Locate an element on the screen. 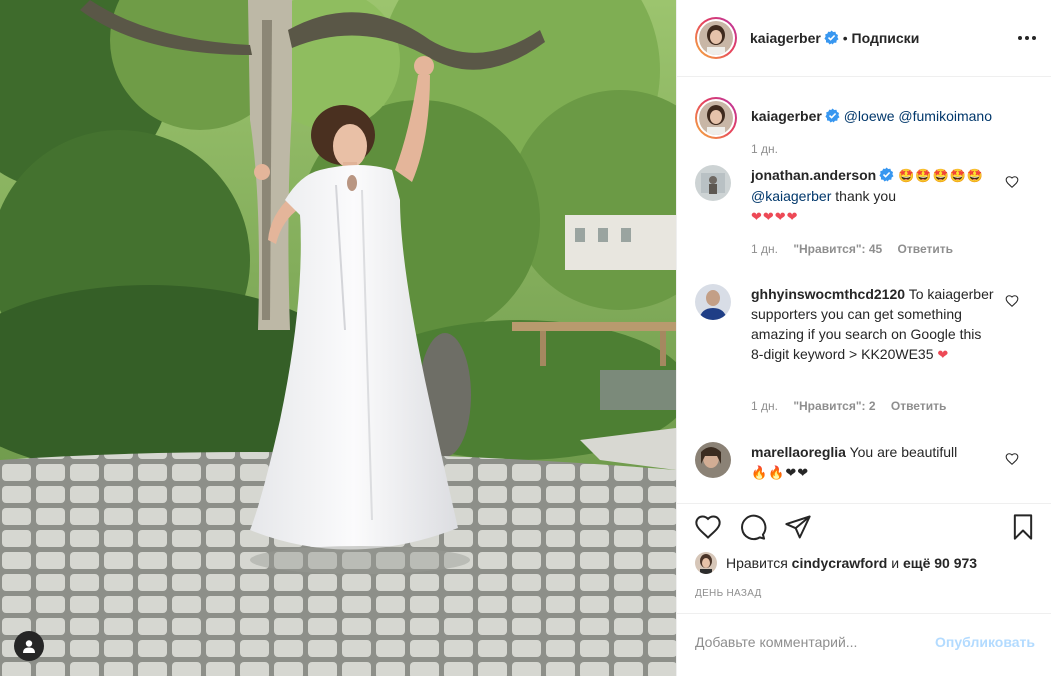 This screenshot has width=1051, height=676. comment-meta: 1 дн. "Нравится": 2 Ответить is located at coordinates (854, 406).